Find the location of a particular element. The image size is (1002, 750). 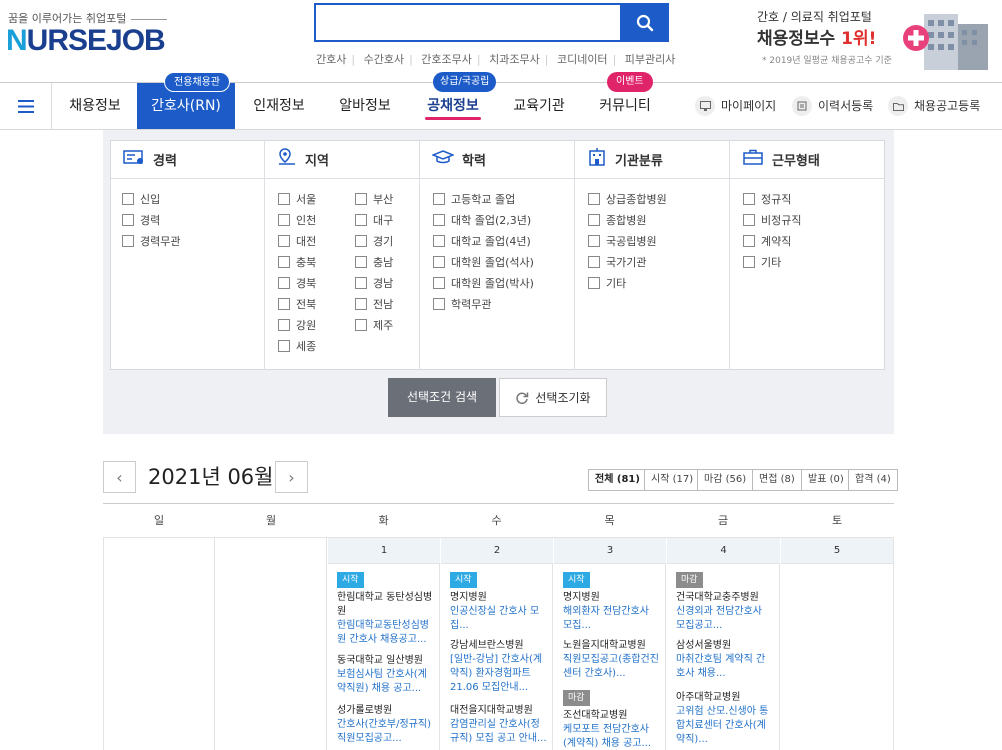

nav-talent: 인재정보 is located at coordinates (279, 106).